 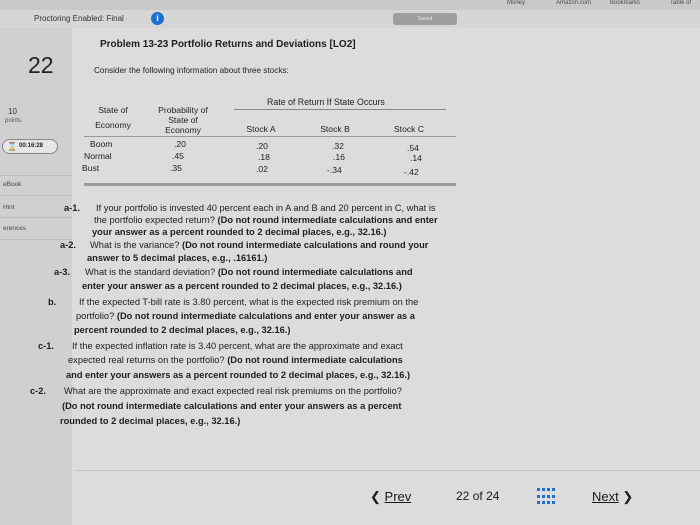 I want to click on header-line: Probability of, so click(x=183, y=110).